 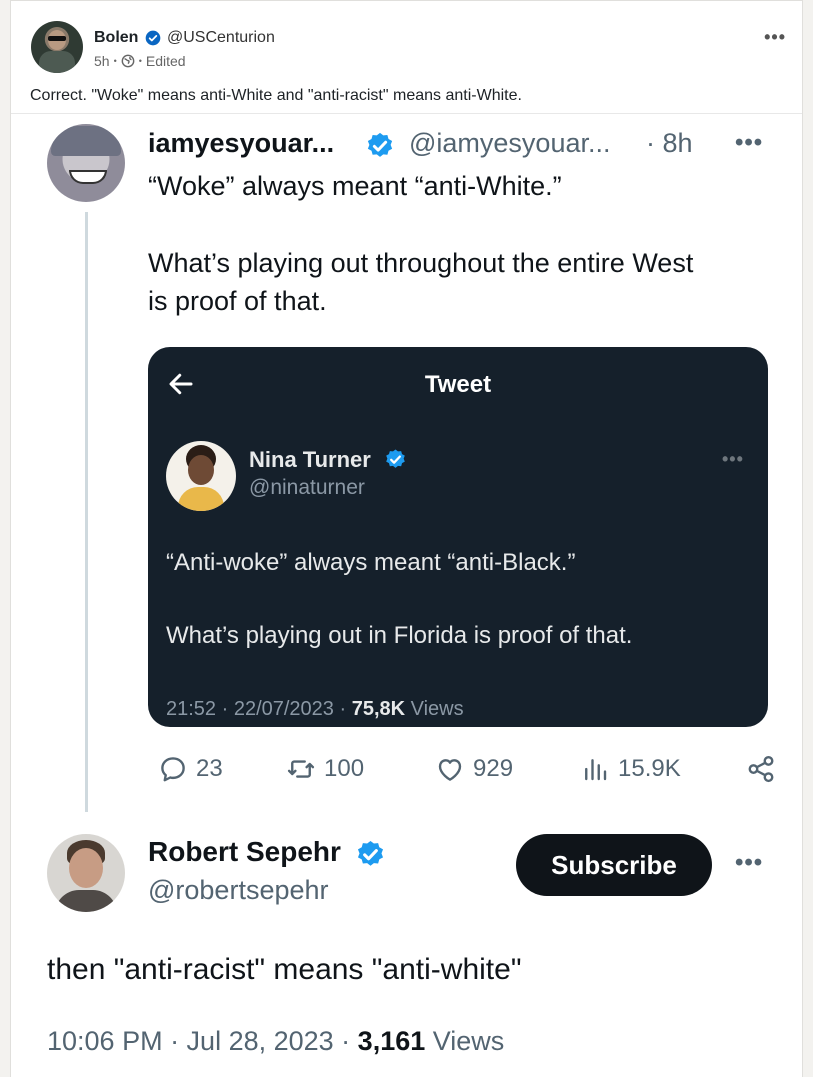 What do you see at coordinates (649, 768) in the screenshot?
I see `views-count: 15.9K` at bounding box center [649, 768].